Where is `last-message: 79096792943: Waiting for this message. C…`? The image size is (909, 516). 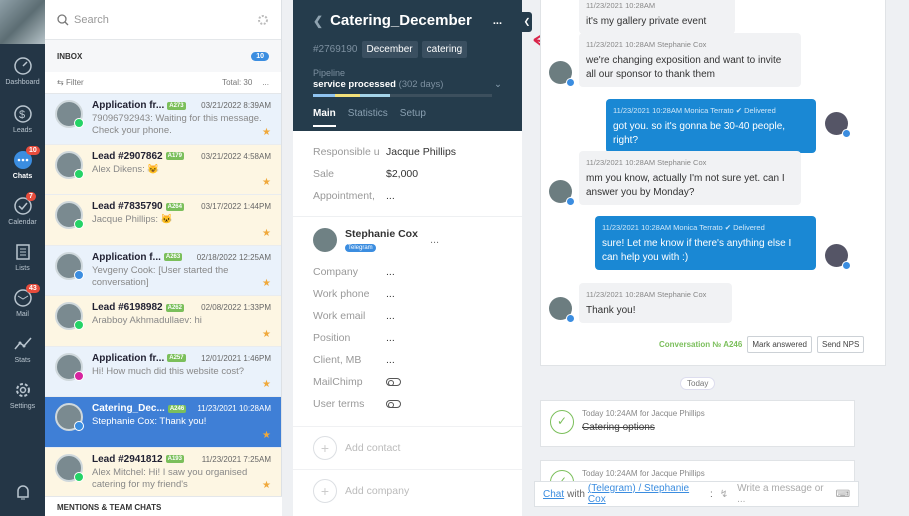
last-message: 79096792943: Waiting for this message. C… is located at coordinates (177, 124).